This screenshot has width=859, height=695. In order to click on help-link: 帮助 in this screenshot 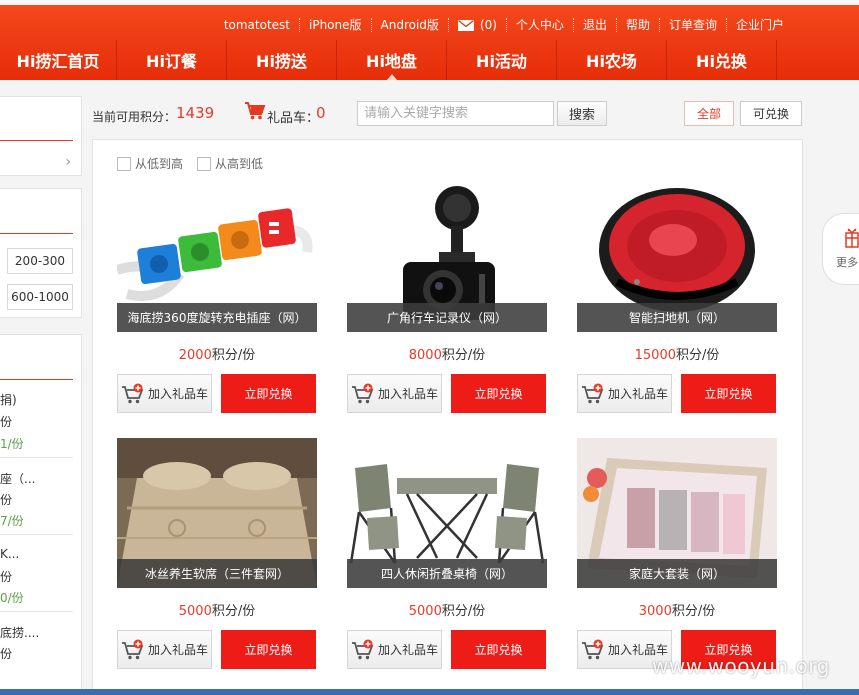, I will do `click(638, 25)`.